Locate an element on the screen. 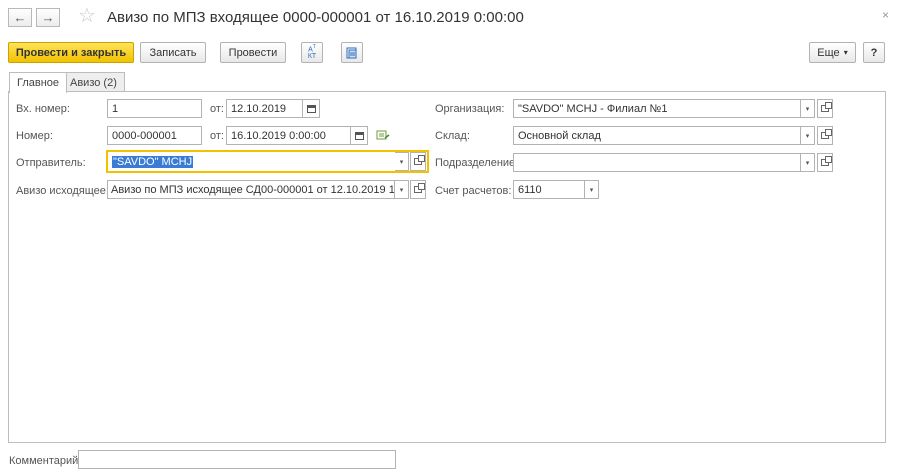 The height and width of the screenshot is (473, 899). number-label: Номер: is located at coordinates (34, 136).